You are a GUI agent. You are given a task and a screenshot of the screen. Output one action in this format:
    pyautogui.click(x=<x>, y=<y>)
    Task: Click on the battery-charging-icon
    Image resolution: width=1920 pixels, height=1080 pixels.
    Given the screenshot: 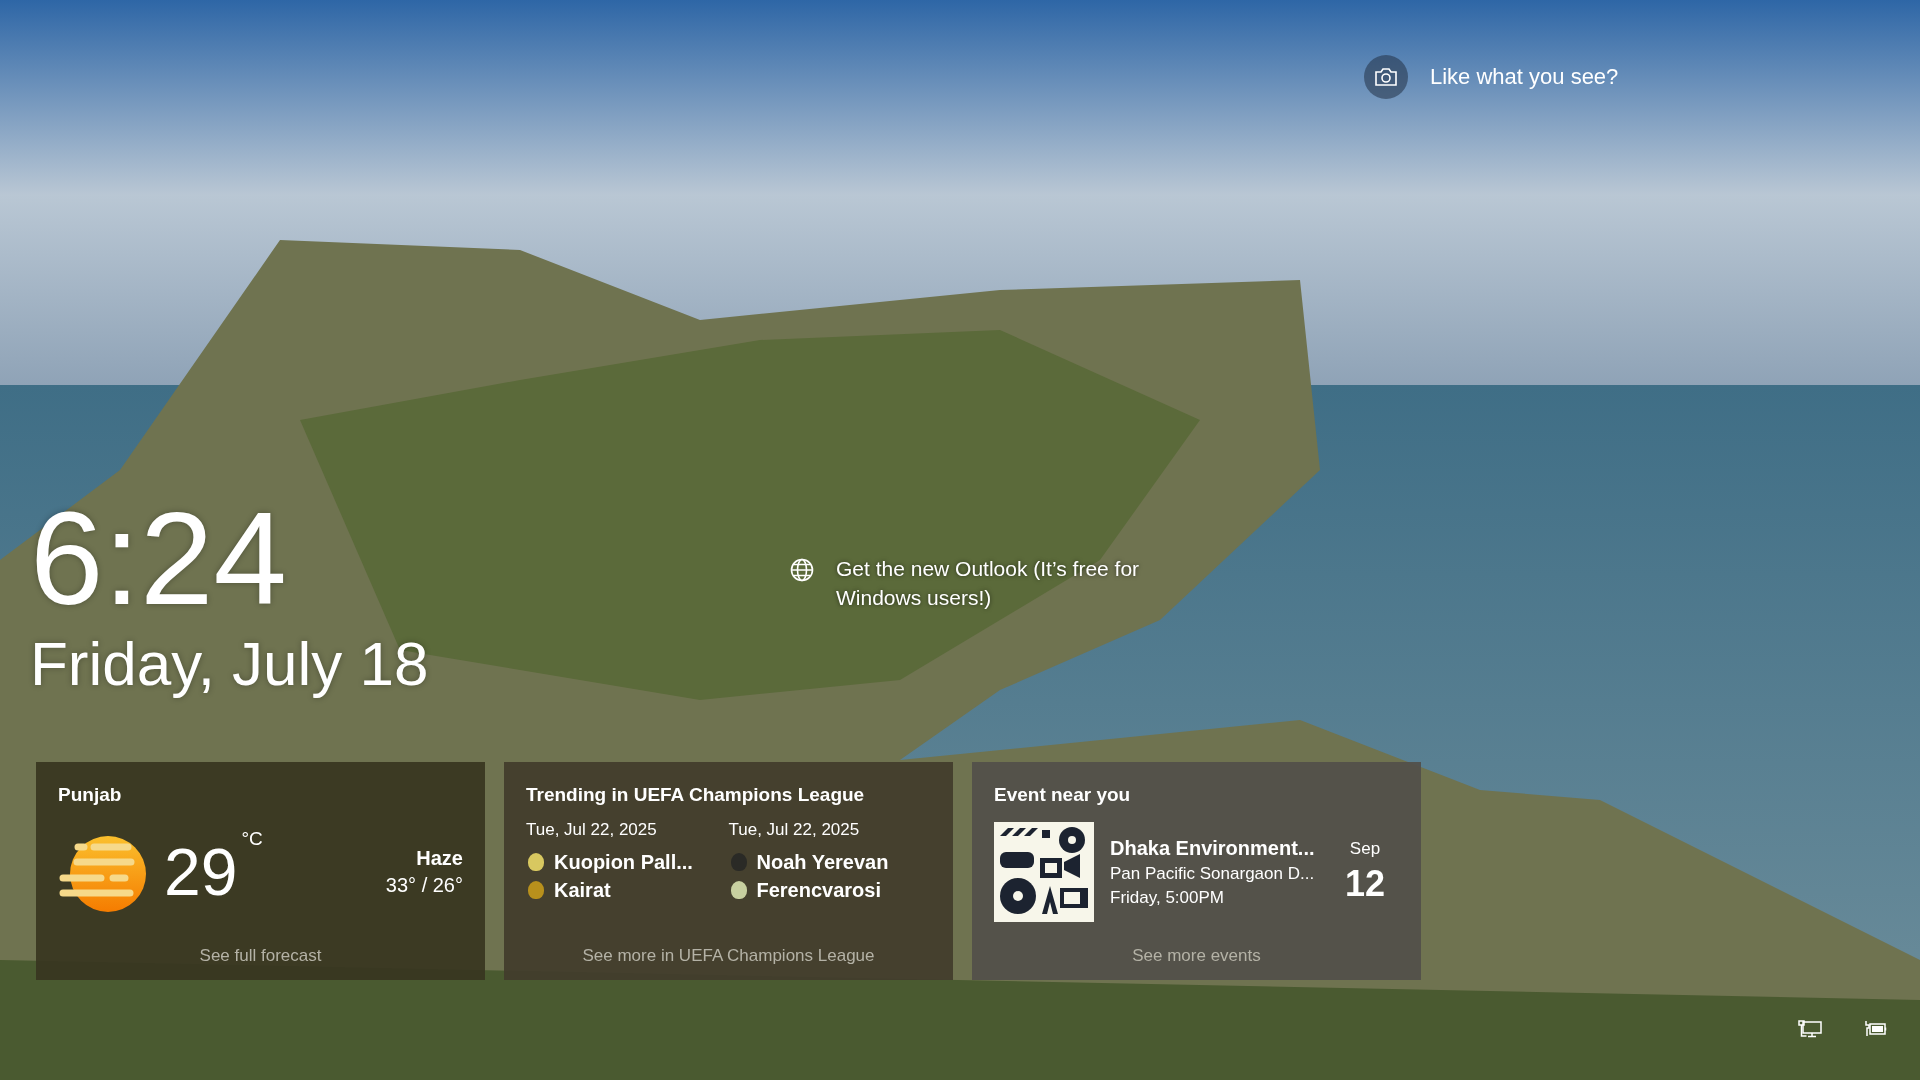 What is the action you would take?
    pyautogui.click(x=1876, y=1029)
    